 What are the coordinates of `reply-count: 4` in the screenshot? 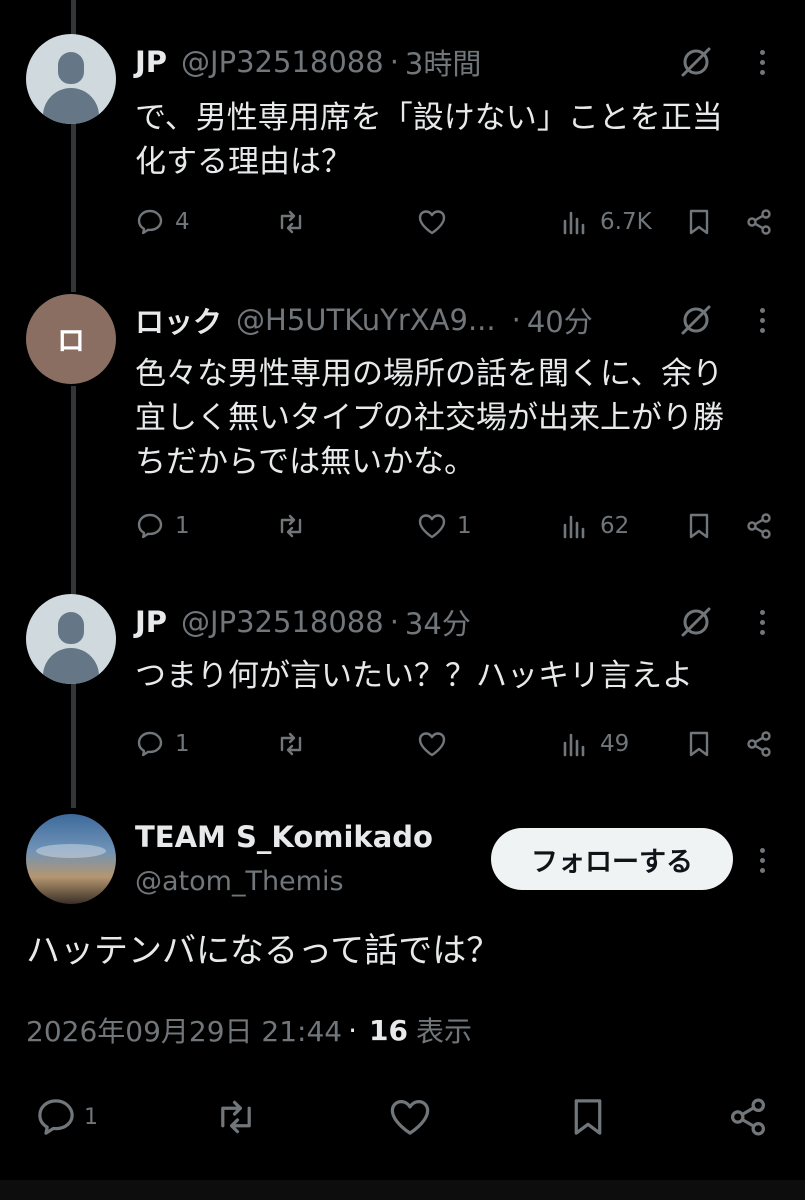 It's located at (182, 222).